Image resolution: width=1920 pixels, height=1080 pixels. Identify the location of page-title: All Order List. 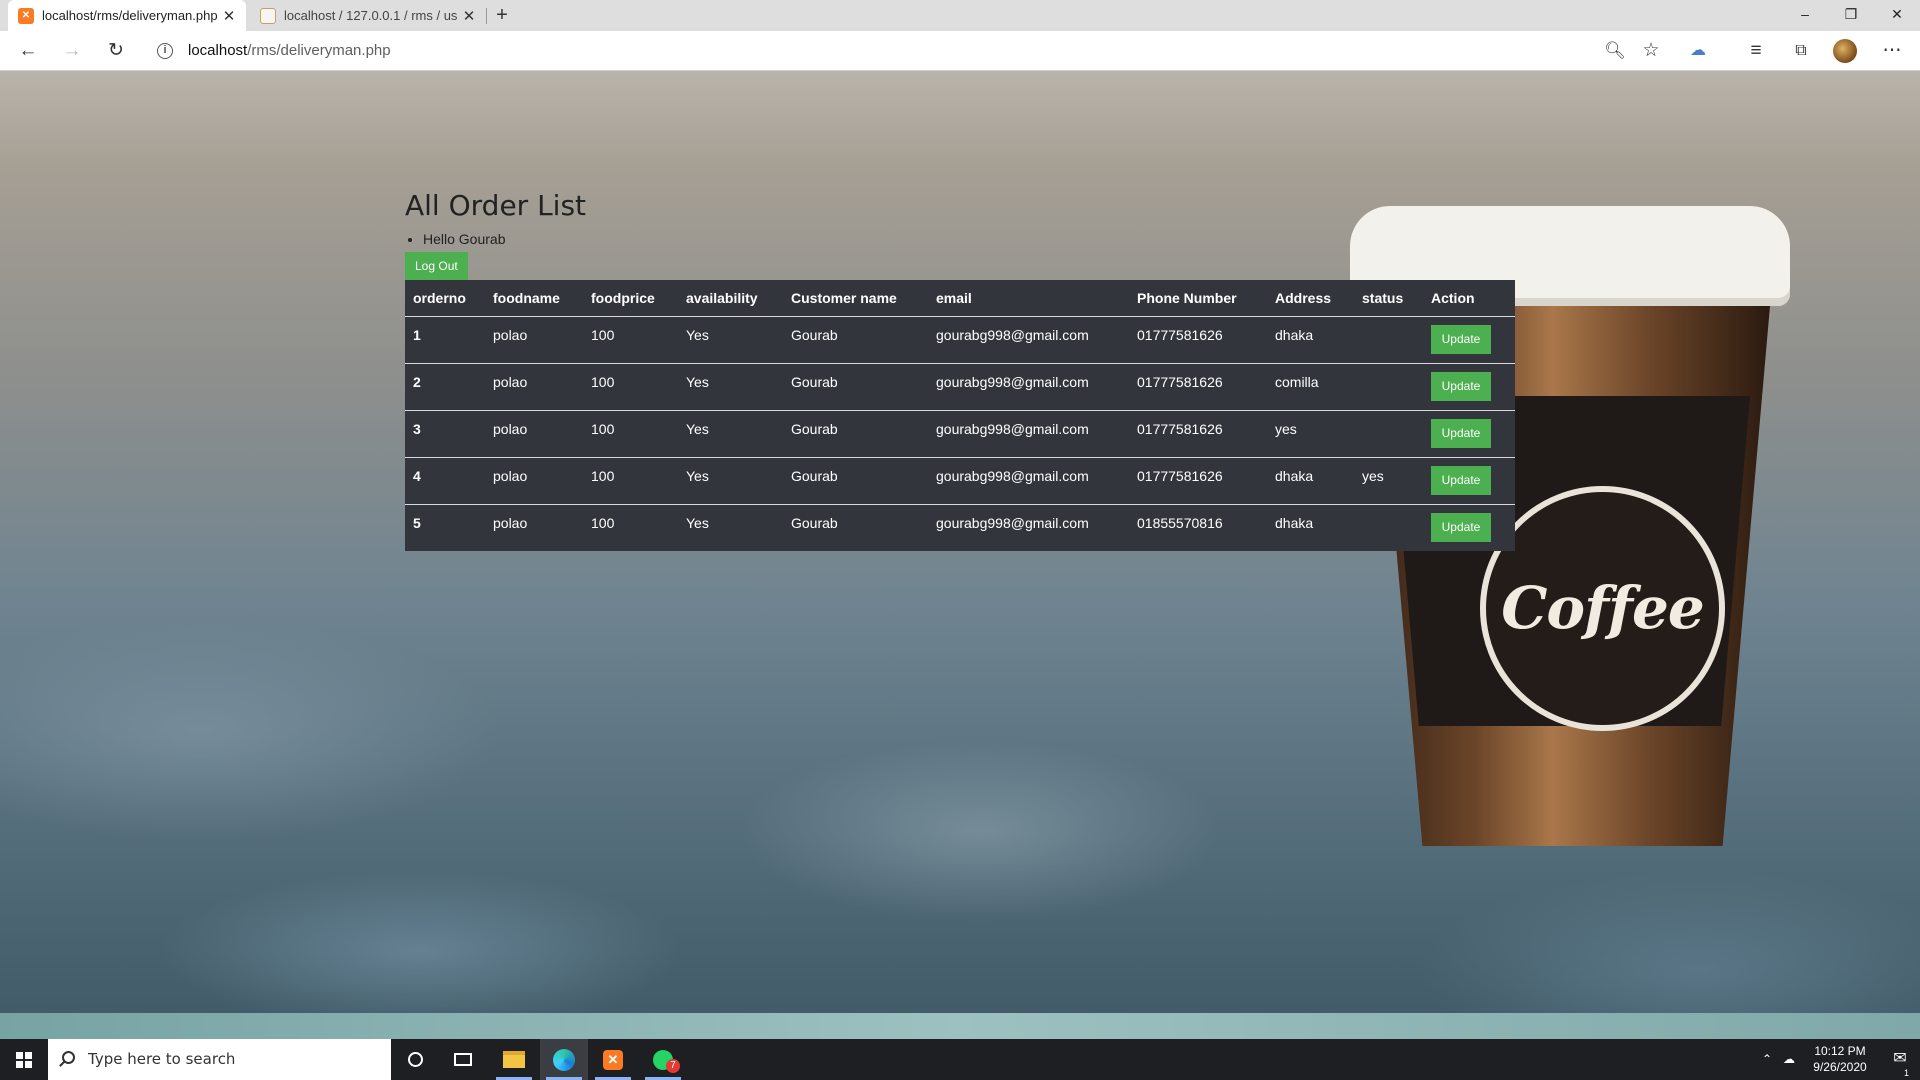
(496, 205).